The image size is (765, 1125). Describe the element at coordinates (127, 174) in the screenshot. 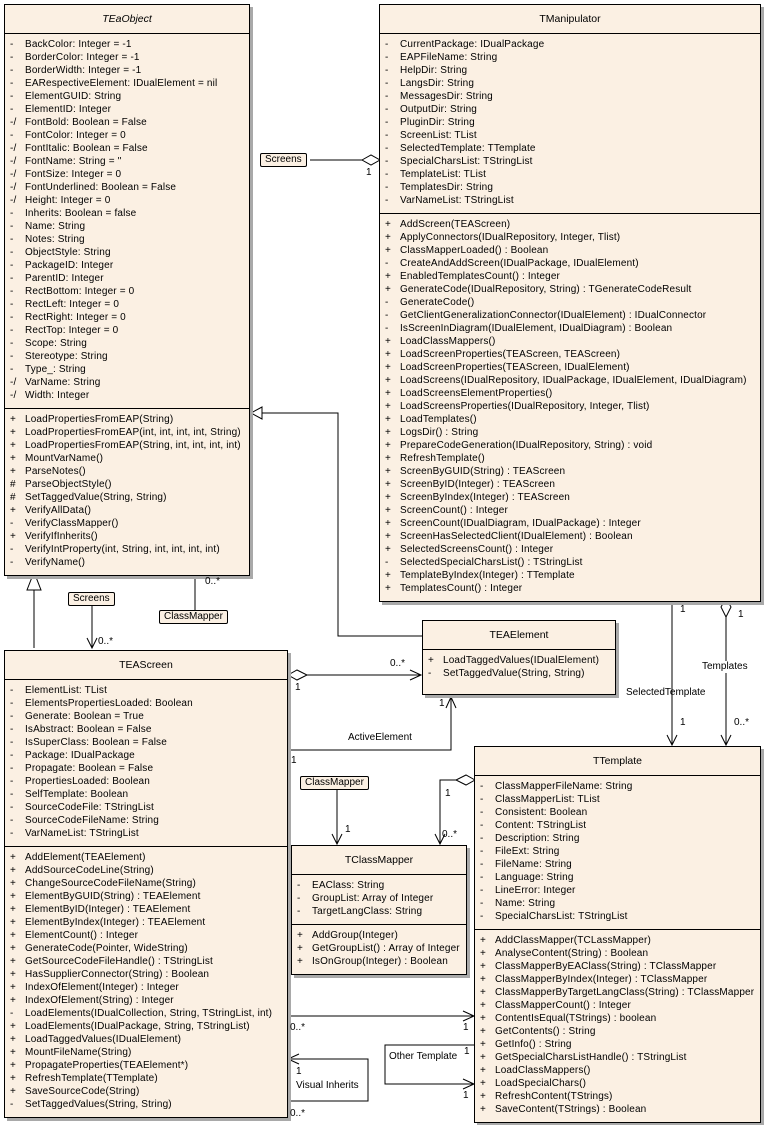

I see `attribute-row: -/ FontSize: Integer = 0` at that location.